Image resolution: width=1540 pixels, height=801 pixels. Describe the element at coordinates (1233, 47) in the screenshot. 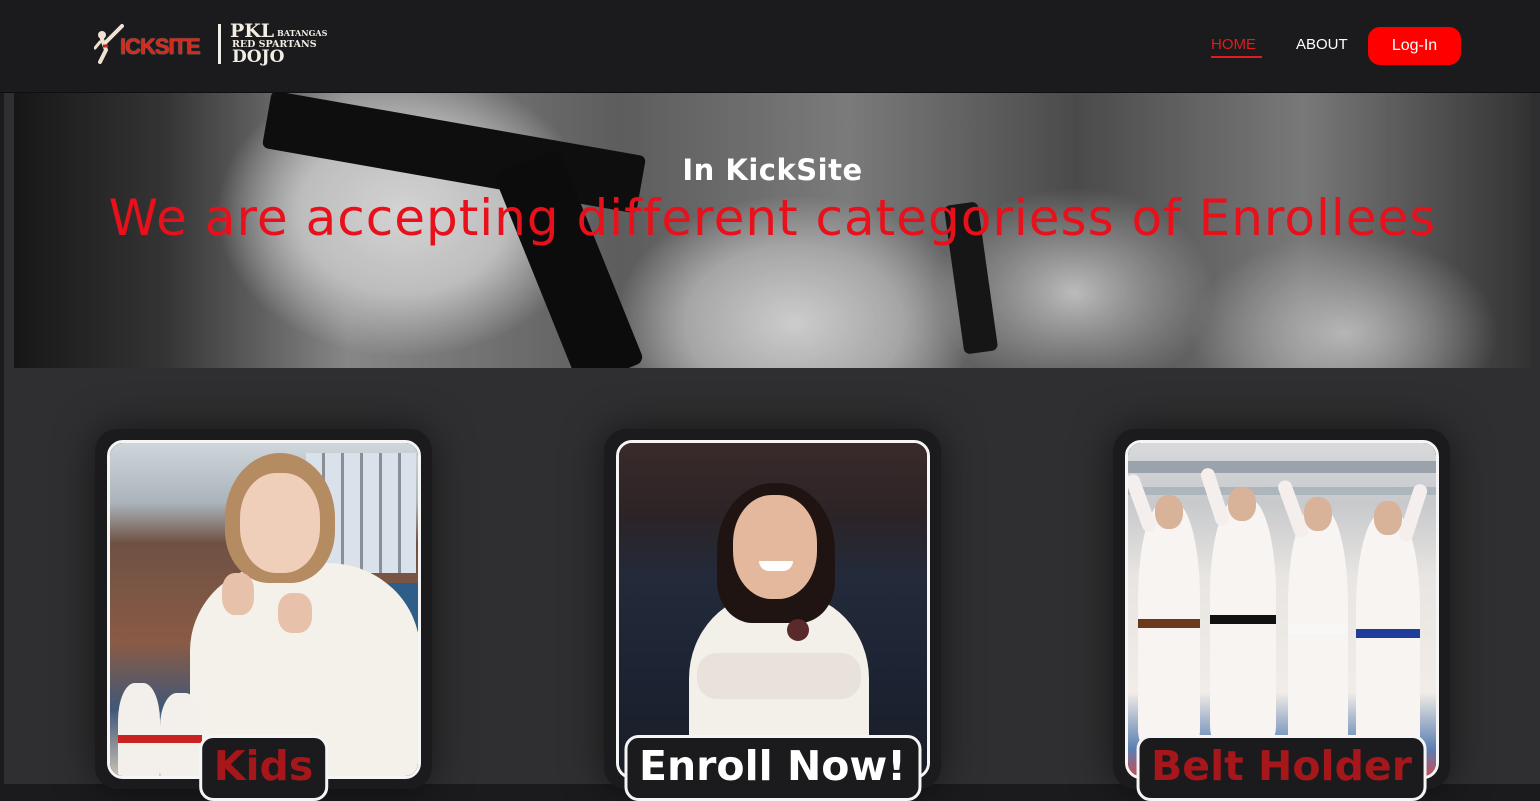

I see `nav-home-link: HOME` at that location.